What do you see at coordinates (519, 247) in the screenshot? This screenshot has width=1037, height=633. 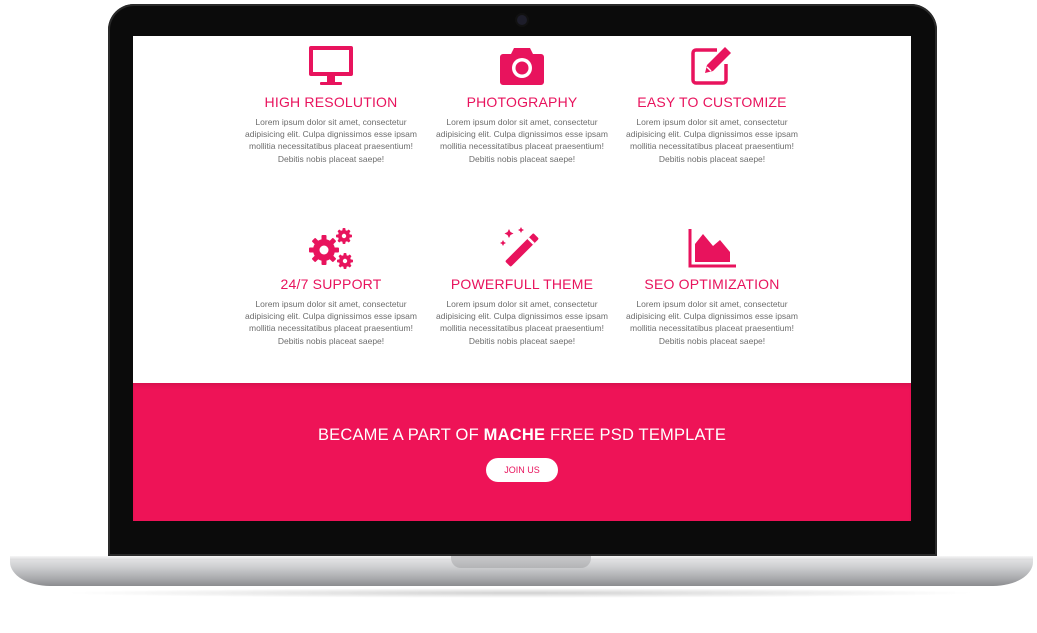 I see `magic-wand-icon` at bounding box center [519, 247].